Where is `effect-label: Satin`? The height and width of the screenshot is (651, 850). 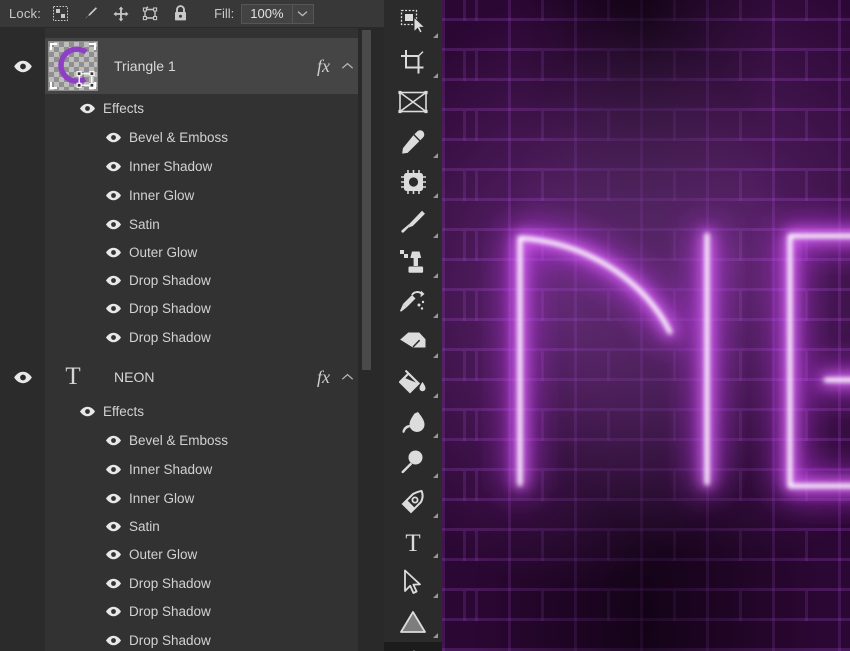
effect-label: Satin is located at coordinates (144, 526).